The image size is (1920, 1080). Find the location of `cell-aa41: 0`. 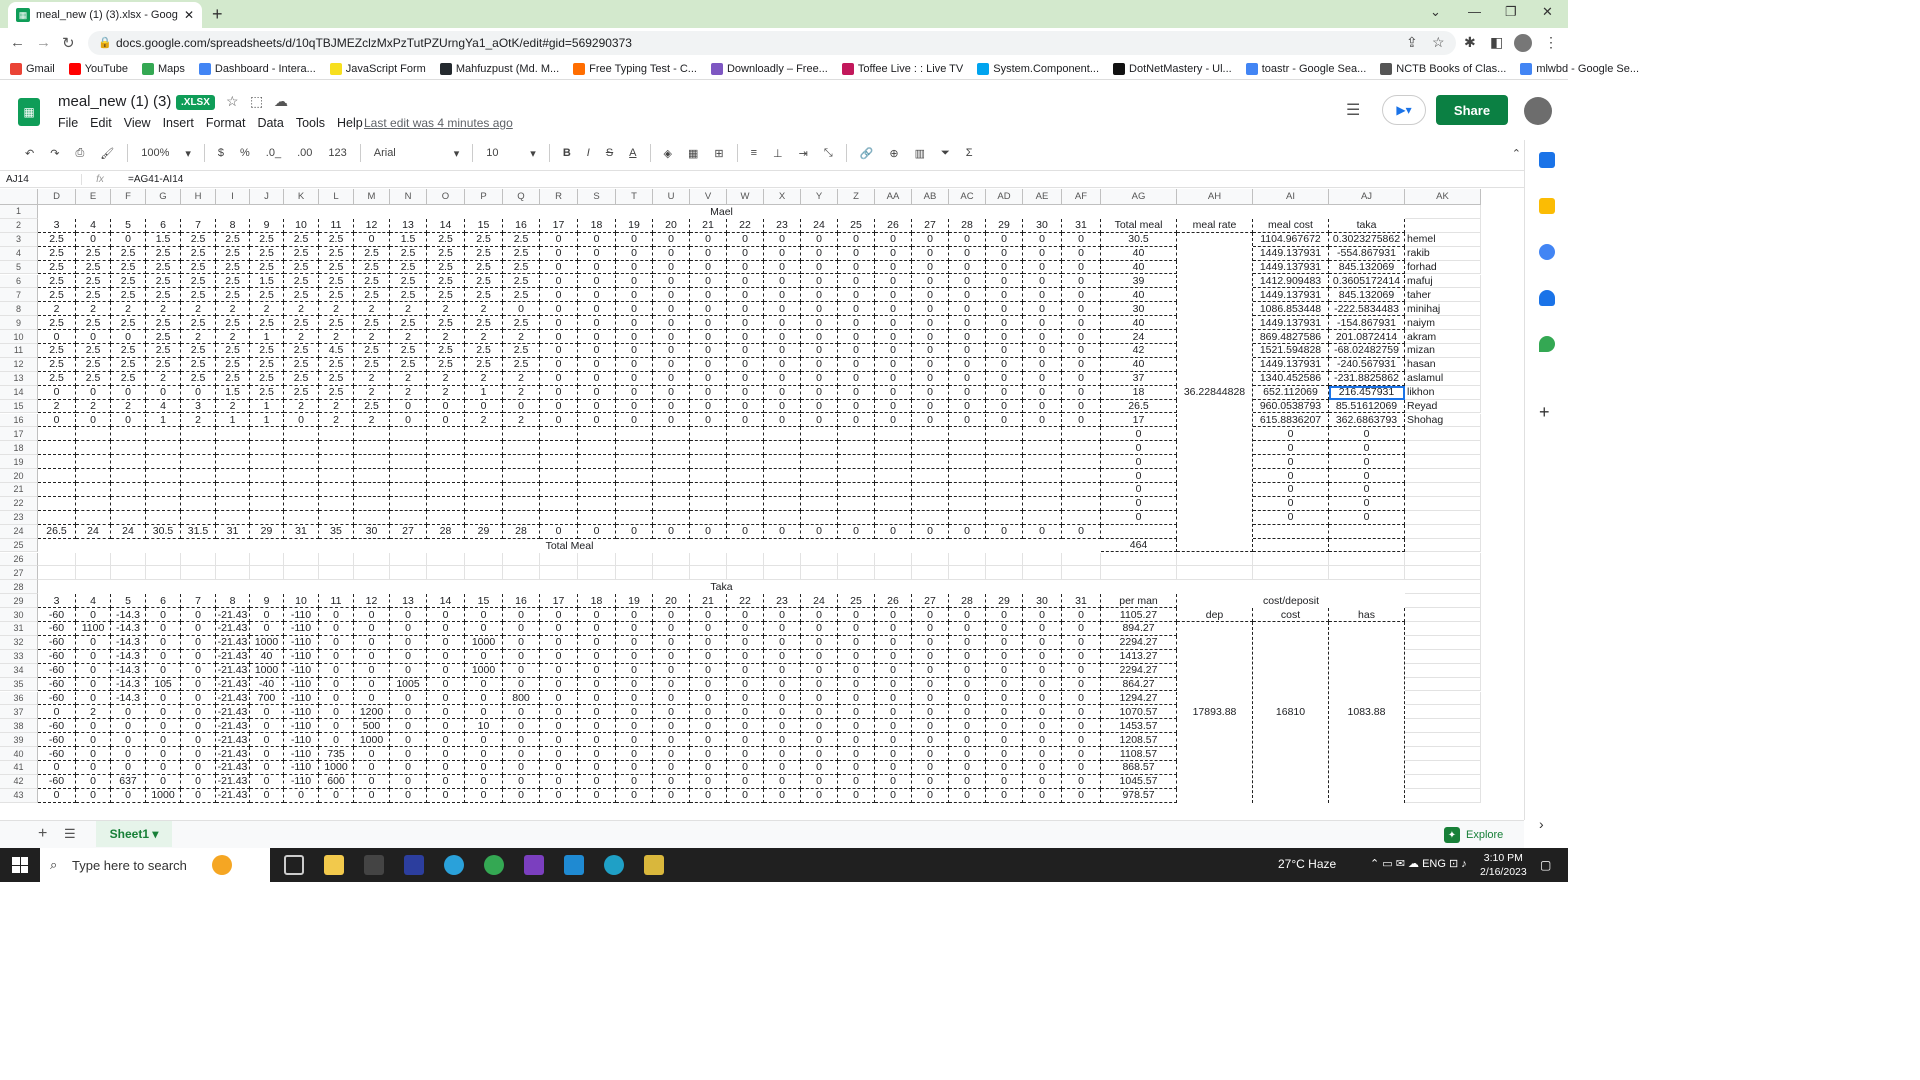

cell-aa41: 0 is located at coordinates (893, 768).